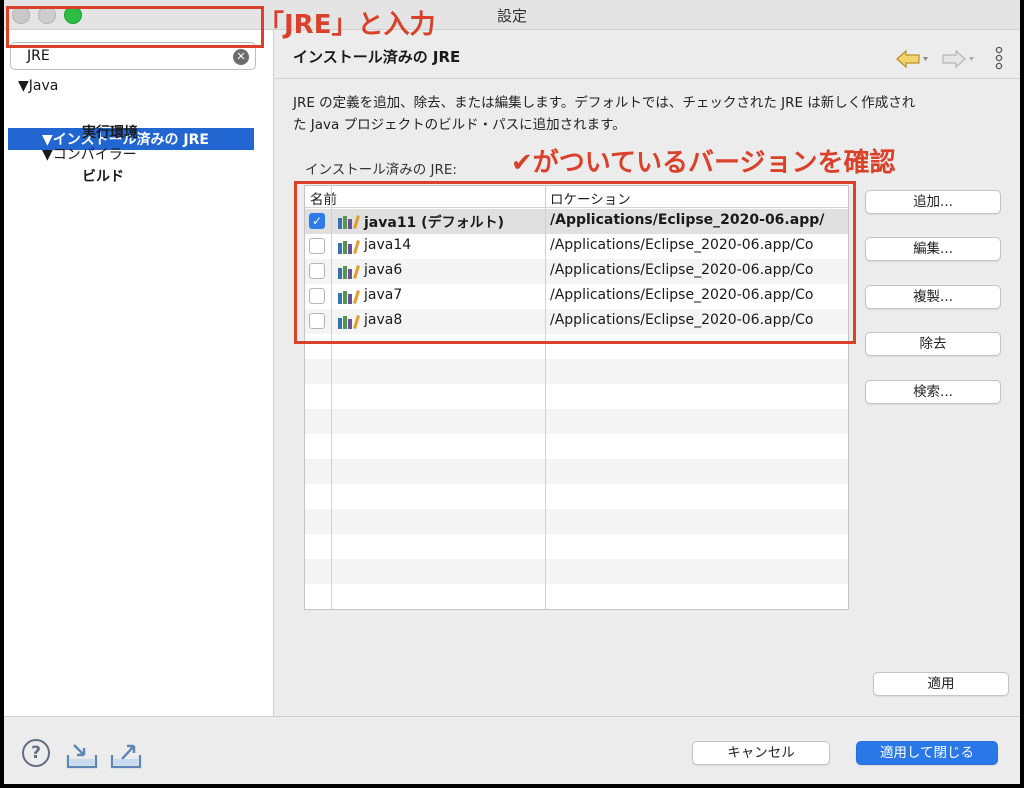 The width and height of the screenshot is (1024, 788). I want to click on import-icon, so click(82, 755).